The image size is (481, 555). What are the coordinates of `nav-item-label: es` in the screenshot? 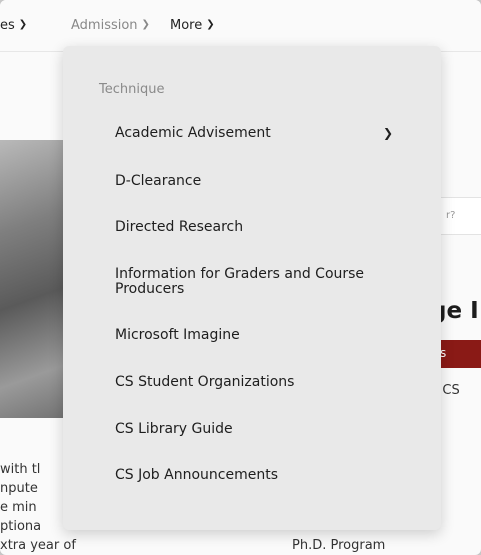 It's located at (7, 25).